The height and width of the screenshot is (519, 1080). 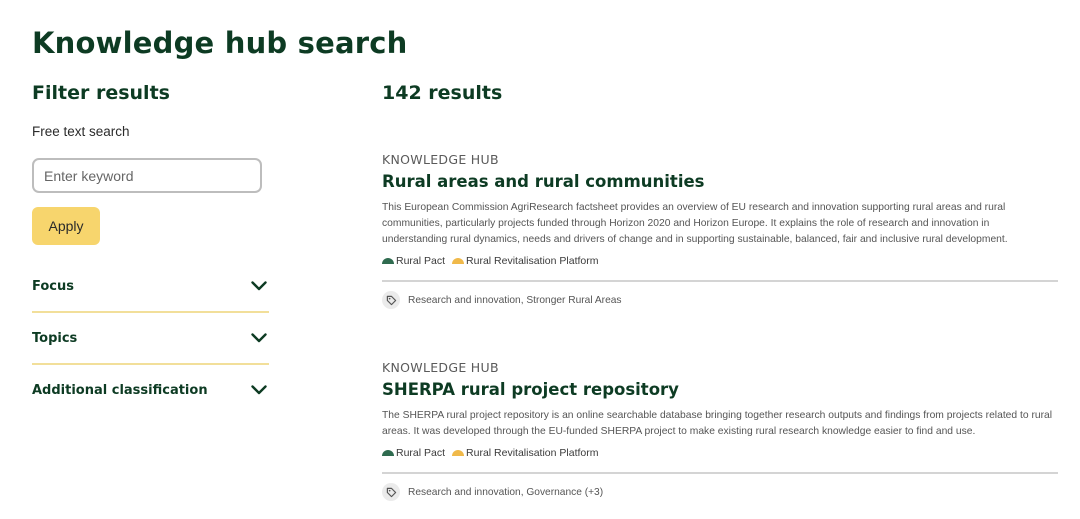 What do you see at coordinates (150, 287) in the screenshot?
I see `filter-focus: Focus` at bounding box center [150, 287].